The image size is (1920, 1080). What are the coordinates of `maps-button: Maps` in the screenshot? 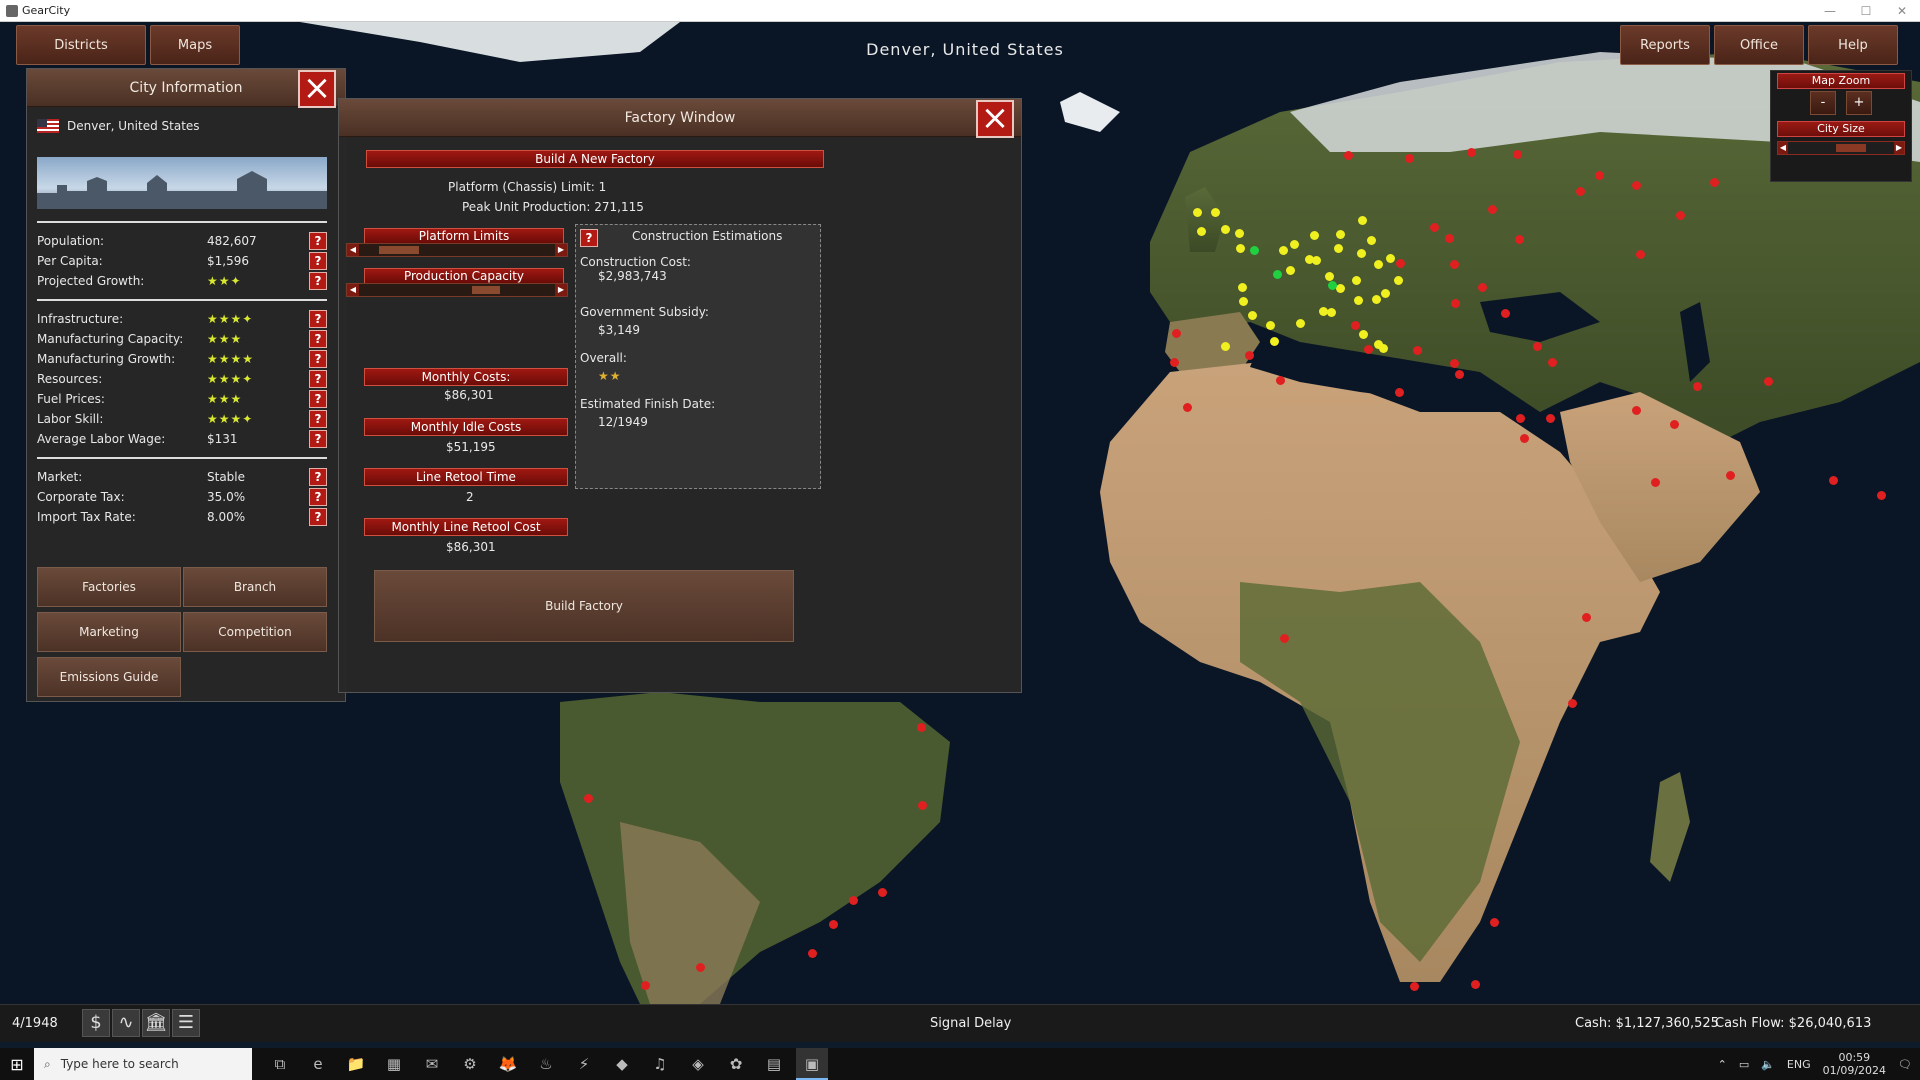 It's located at (195, 45).